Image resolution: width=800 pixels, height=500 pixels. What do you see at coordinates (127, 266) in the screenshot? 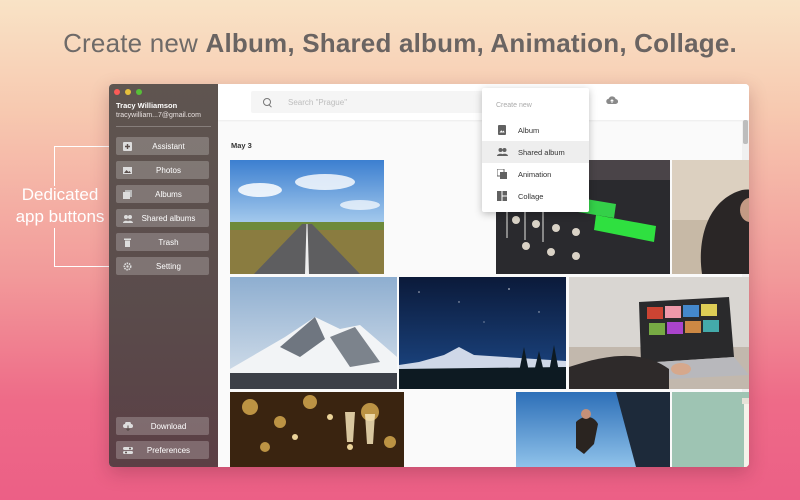
I see `gear-icon` at bounding box center [127, 266].